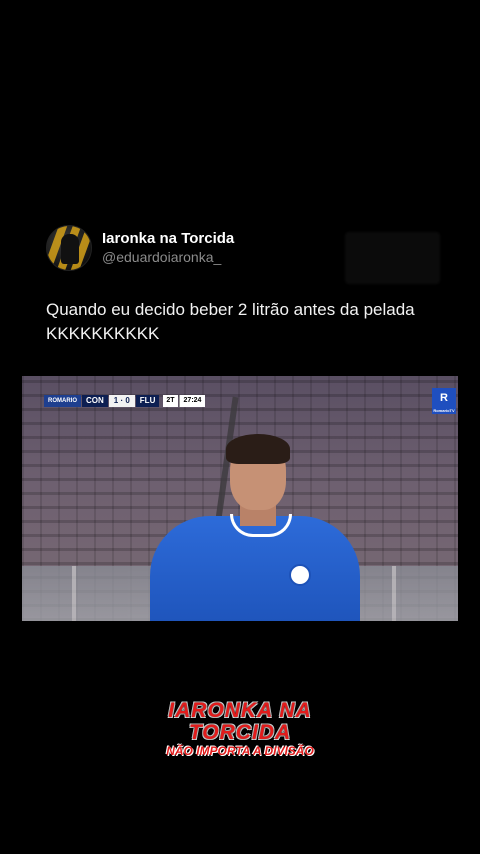 This screenshot has width=480, height=854. What do you see at coordinates (121, 401) in the screenshot?
I see `score: 1 · 0` at bounding box center [121, 401].